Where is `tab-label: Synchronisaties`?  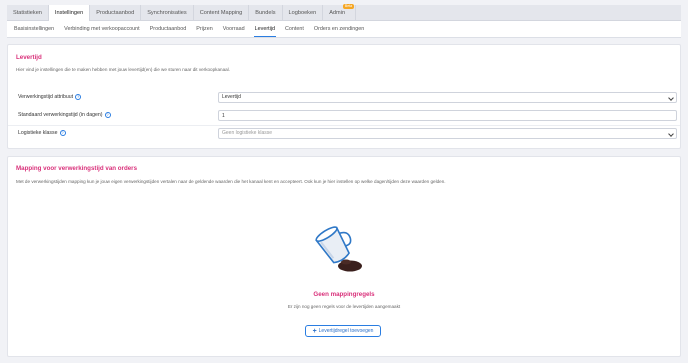
tab-label: Synchronisaties is located at coordinates (167, 13).